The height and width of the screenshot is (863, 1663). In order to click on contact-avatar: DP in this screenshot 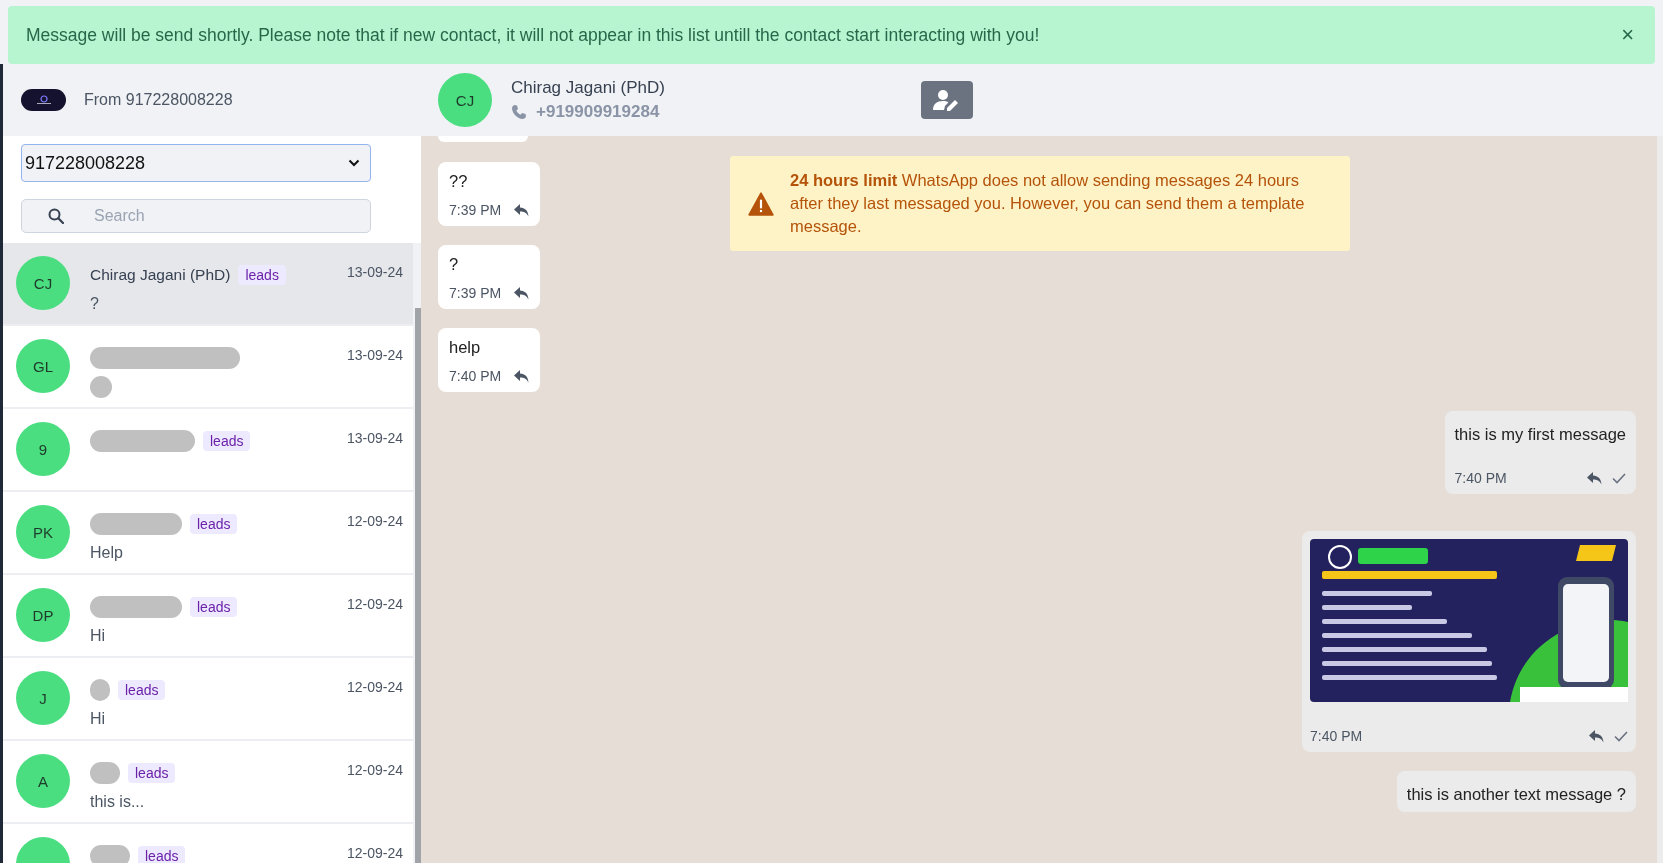, I will do `click(43, 615)`.